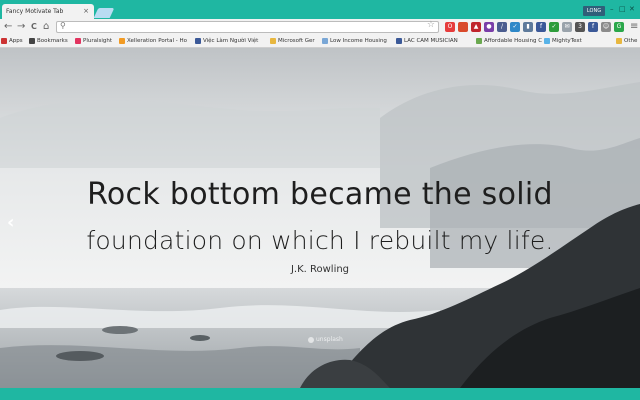 Image resolution: width=640 pixels, height=400 pixels. I want to click on bookmark-label: Affordable Housing C, so click(513, 41).